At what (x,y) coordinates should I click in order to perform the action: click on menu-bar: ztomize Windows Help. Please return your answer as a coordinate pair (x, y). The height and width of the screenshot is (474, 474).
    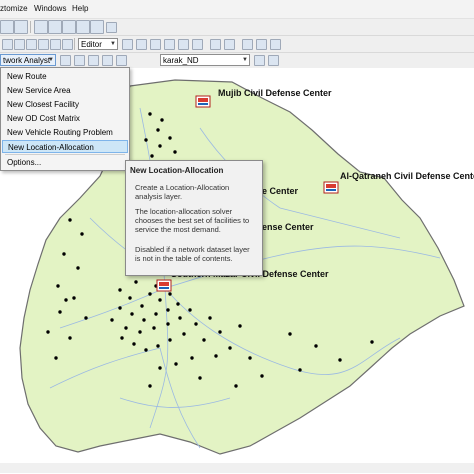
    Looking at the image, I should click on (237, 9).